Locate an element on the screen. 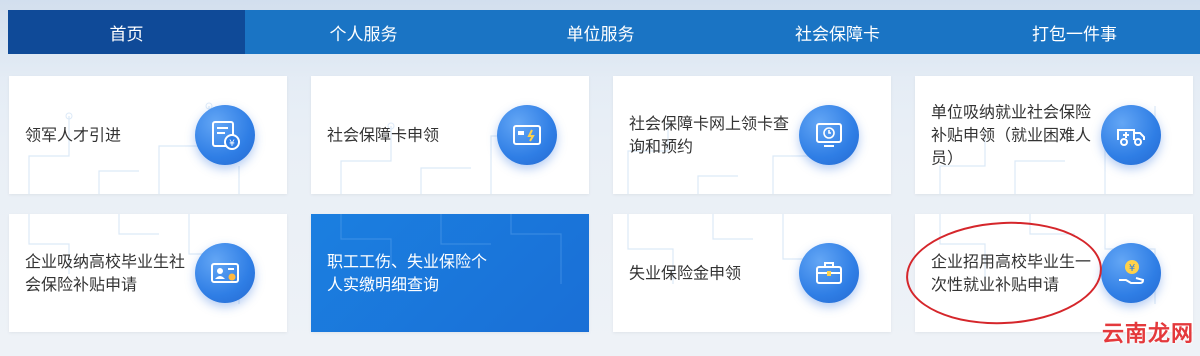  service-card-talent-introduction: 领军人才引进 ¥ is located at coordinates (148, 135).